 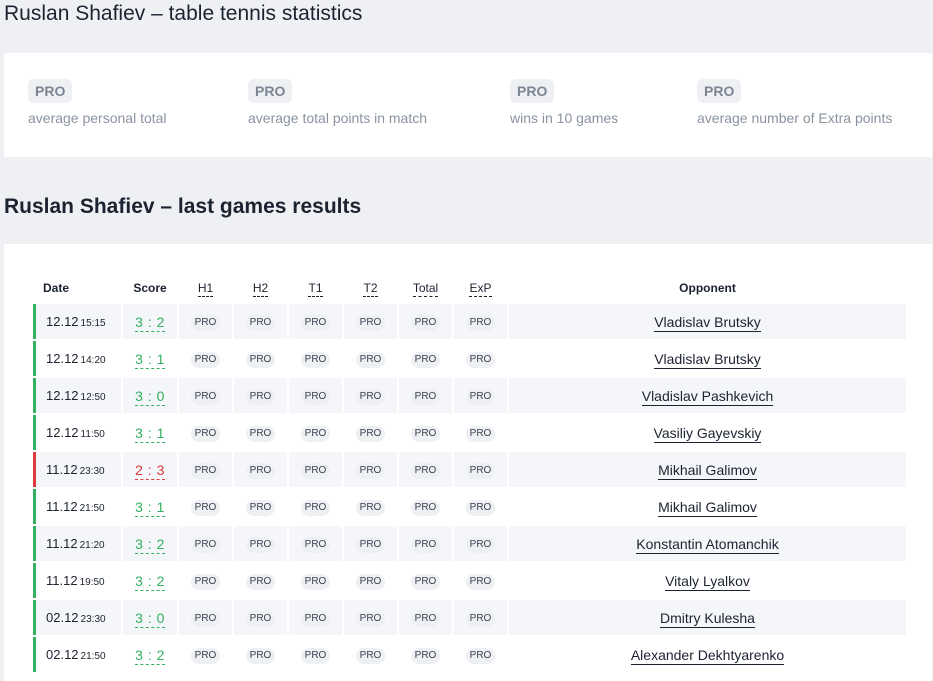 I want to click on header-exp-label: ExP, so click(x=480, y=289).